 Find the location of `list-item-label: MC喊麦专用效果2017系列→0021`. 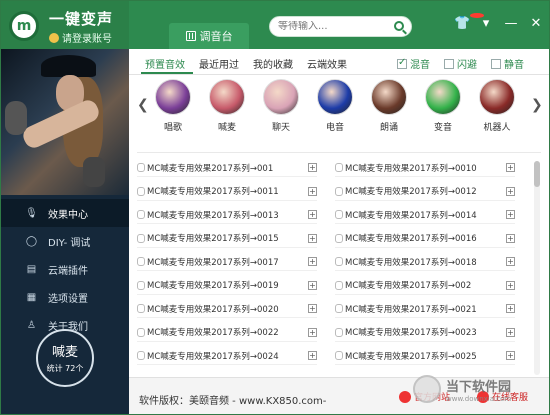

list-item-label: MC喊麦专用效果2017系列→0021 is located at coordinates (411, 309).